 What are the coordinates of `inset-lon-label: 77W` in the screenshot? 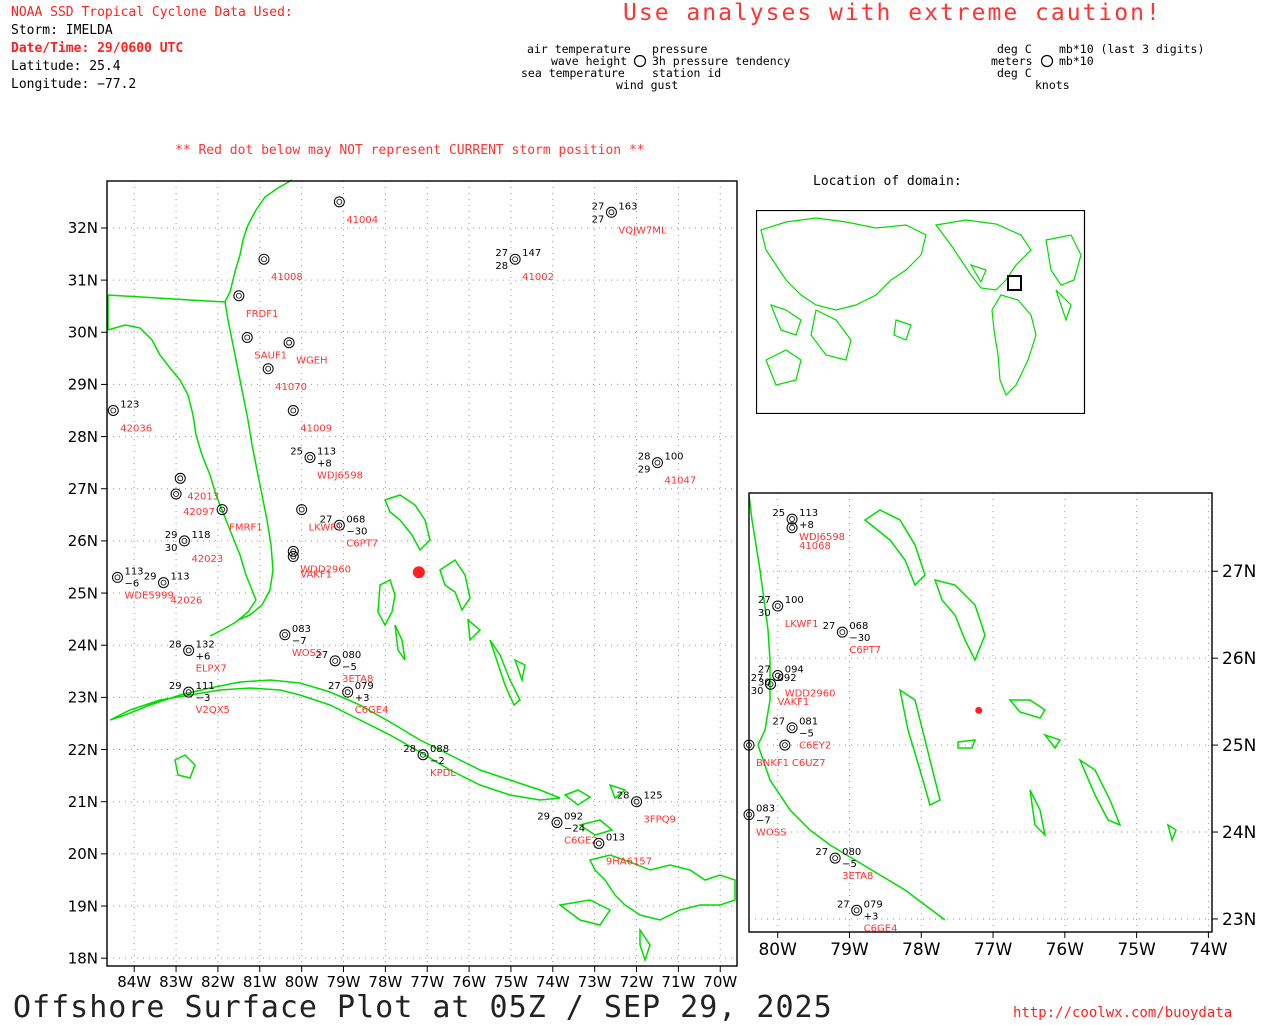 It's located at (993, 950).